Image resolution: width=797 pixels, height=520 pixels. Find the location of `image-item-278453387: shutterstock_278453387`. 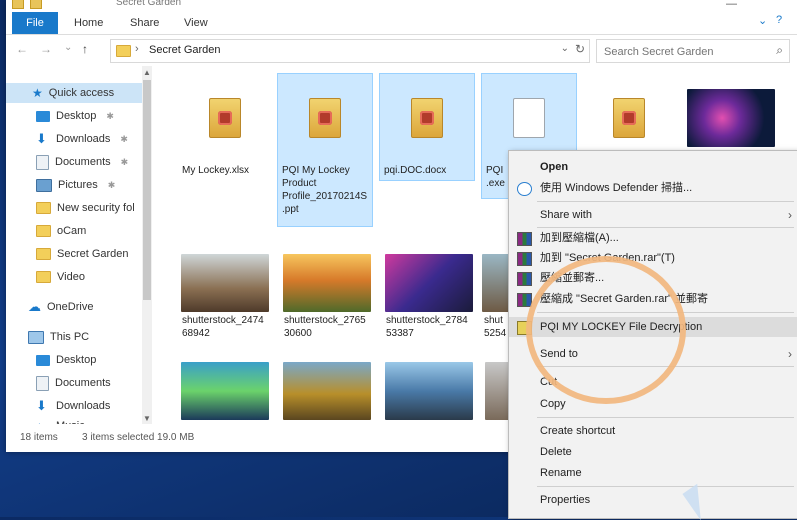

image-item-278453387: shutterstock_278453387 is located at coordinates (429, 298).